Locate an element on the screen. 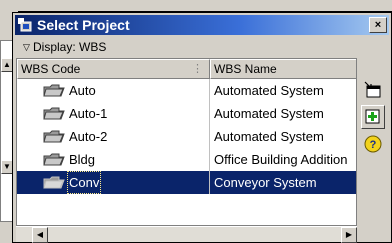 The height and width of the screenshot is (243, 392). table-row: Auto Automated System is located at coordinates (186, 90).